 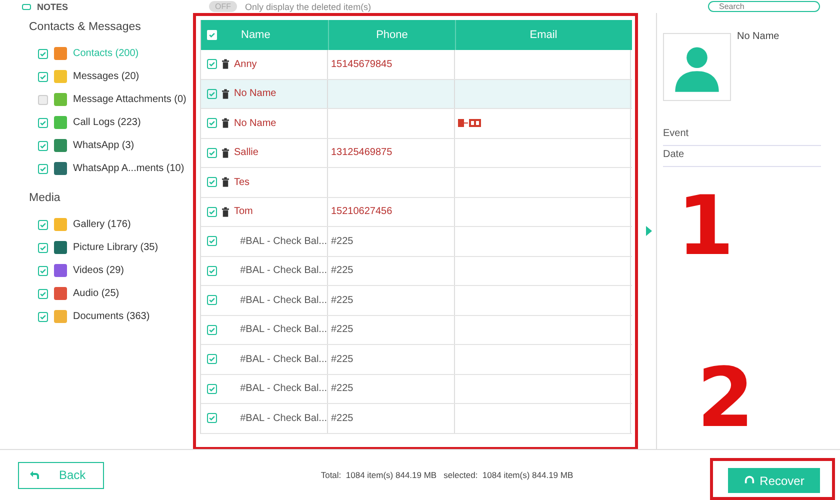 I want to click on annotation-number: 2, so click(x=725, y=399).